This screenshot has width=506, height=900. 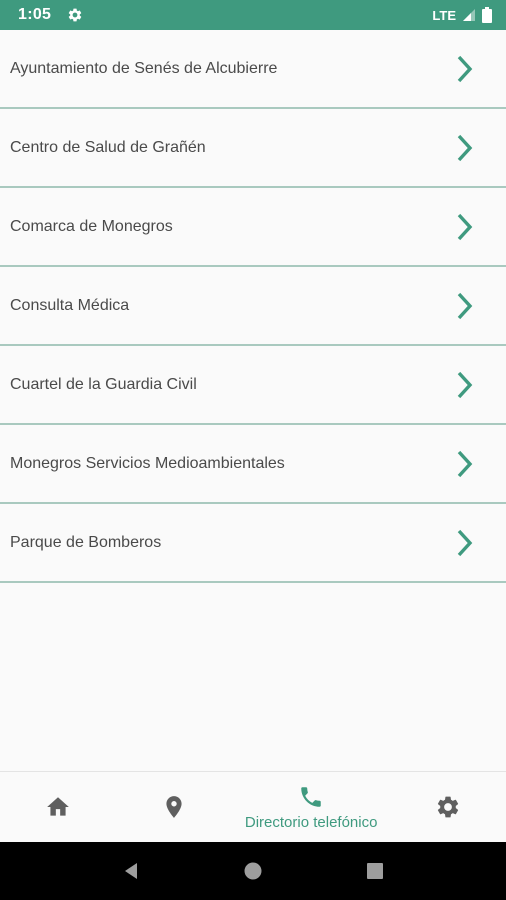 What do you see at coordinates (311, 797) in the screenshot?
I see `phone-icon` at bounding box center [311, 797].